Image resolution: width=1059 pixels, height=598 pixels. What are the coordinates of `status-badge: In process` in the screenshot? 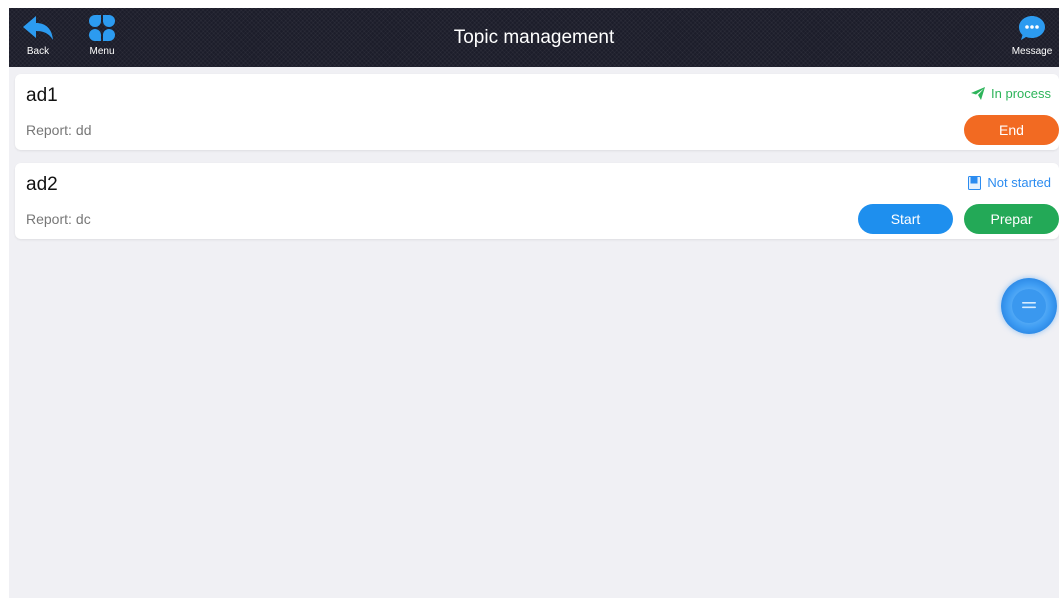 It's located at (1011, 93).